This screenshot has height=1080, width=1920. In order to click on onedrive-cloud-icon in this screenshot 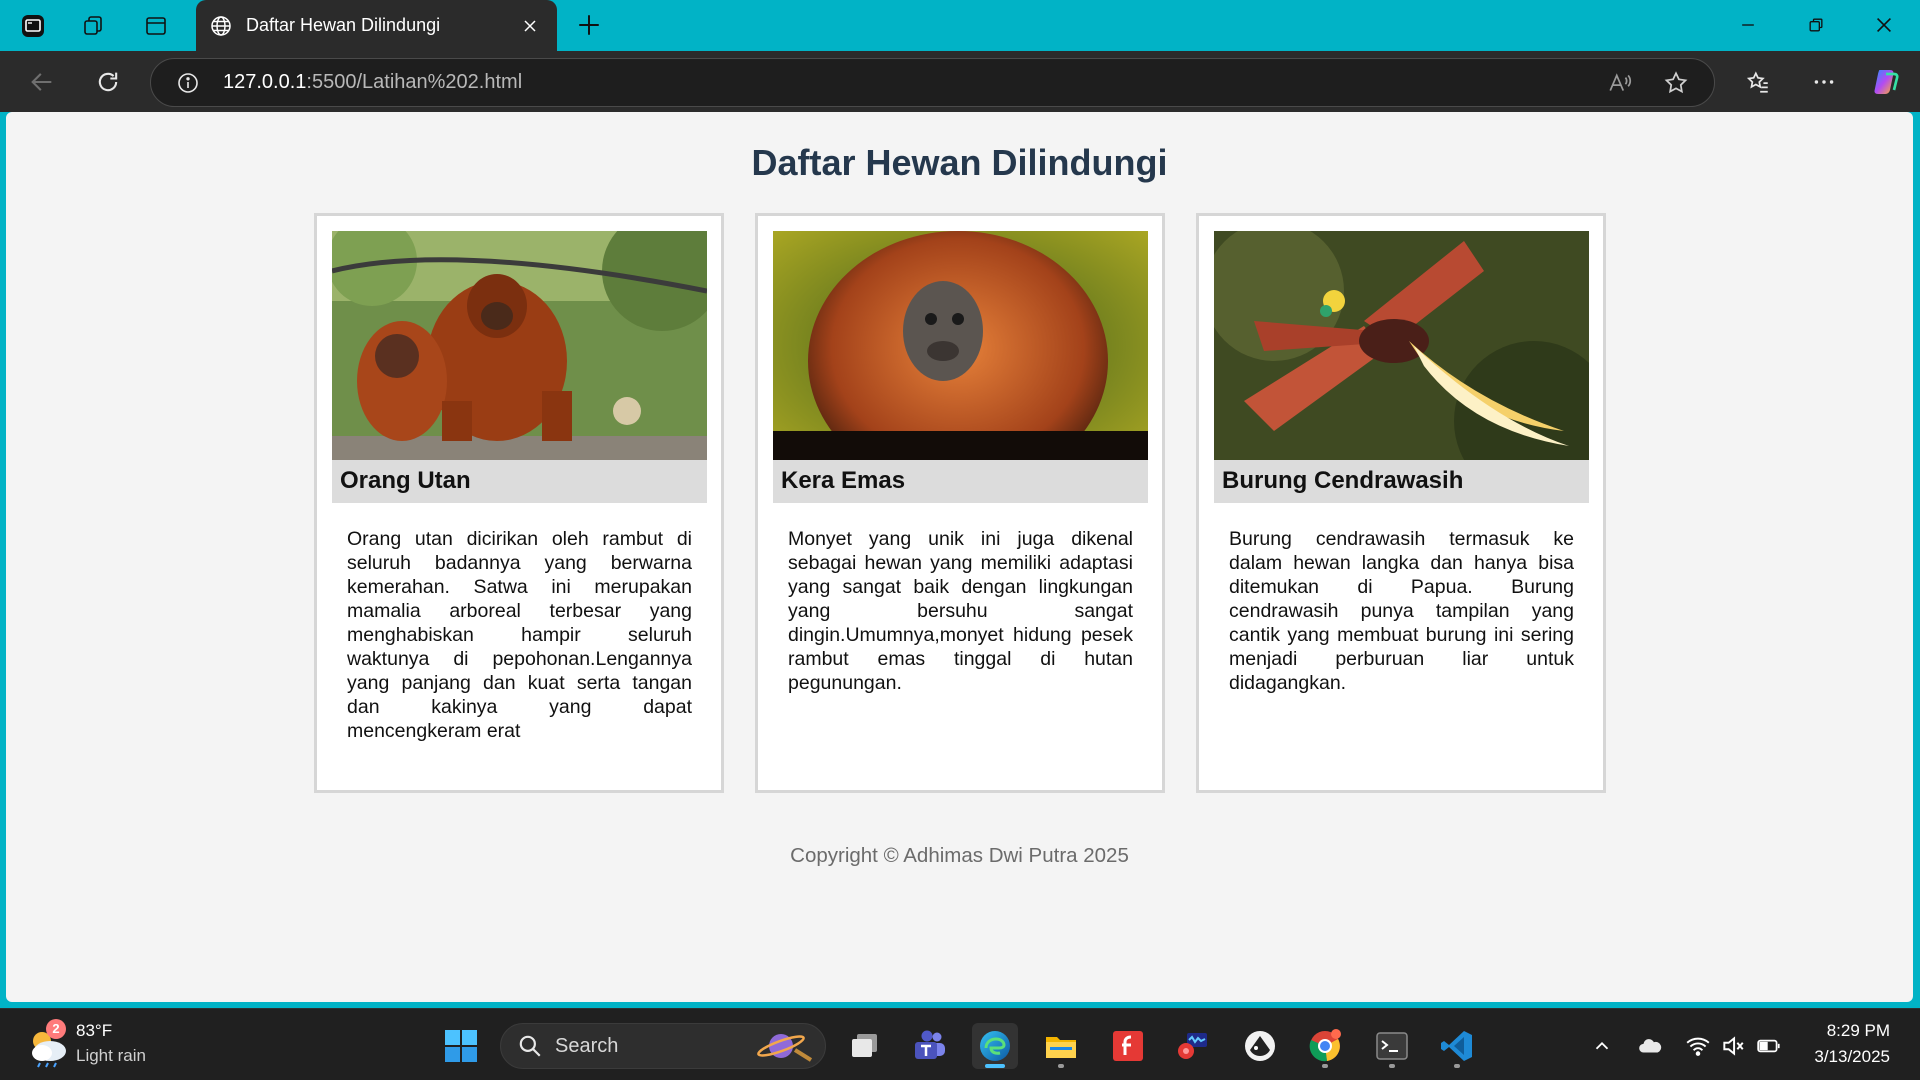, I will do `click(1650, 1046)`.